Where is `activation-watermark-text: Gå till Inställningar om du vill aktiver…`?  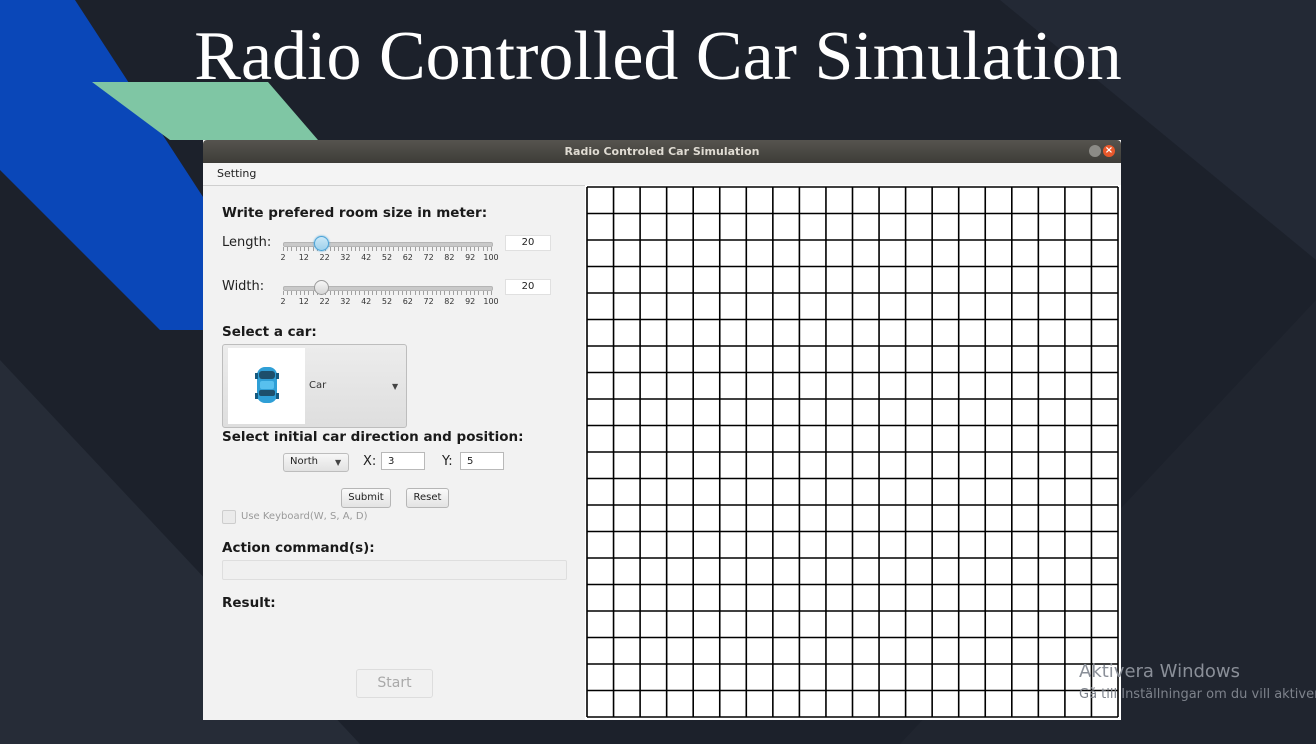 activation-watermark-text: Gå till Inställningar om du vill aktiver… is located at coordinates (1197, 694).